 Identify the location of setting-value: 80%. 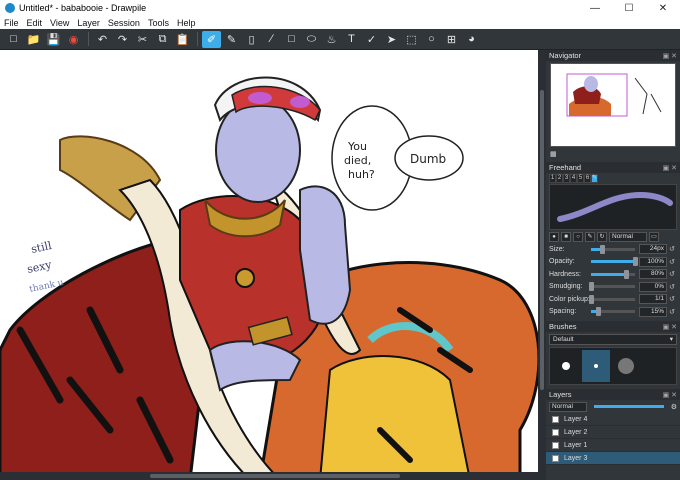
(653, 274).